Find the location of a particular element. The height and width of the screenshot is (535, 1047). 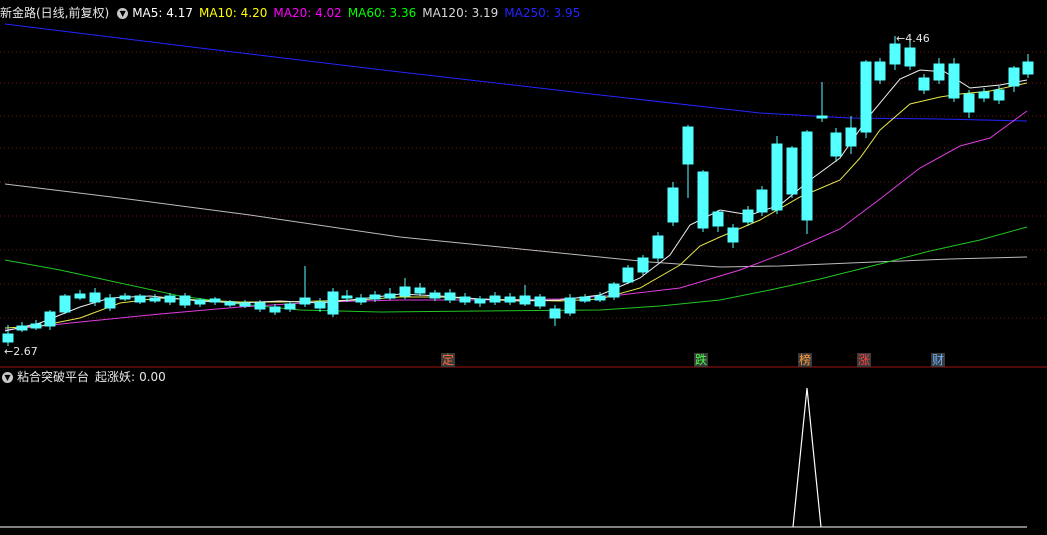

ma-legend-item: MA60: 3.36 is located at coordinates (382, 13).